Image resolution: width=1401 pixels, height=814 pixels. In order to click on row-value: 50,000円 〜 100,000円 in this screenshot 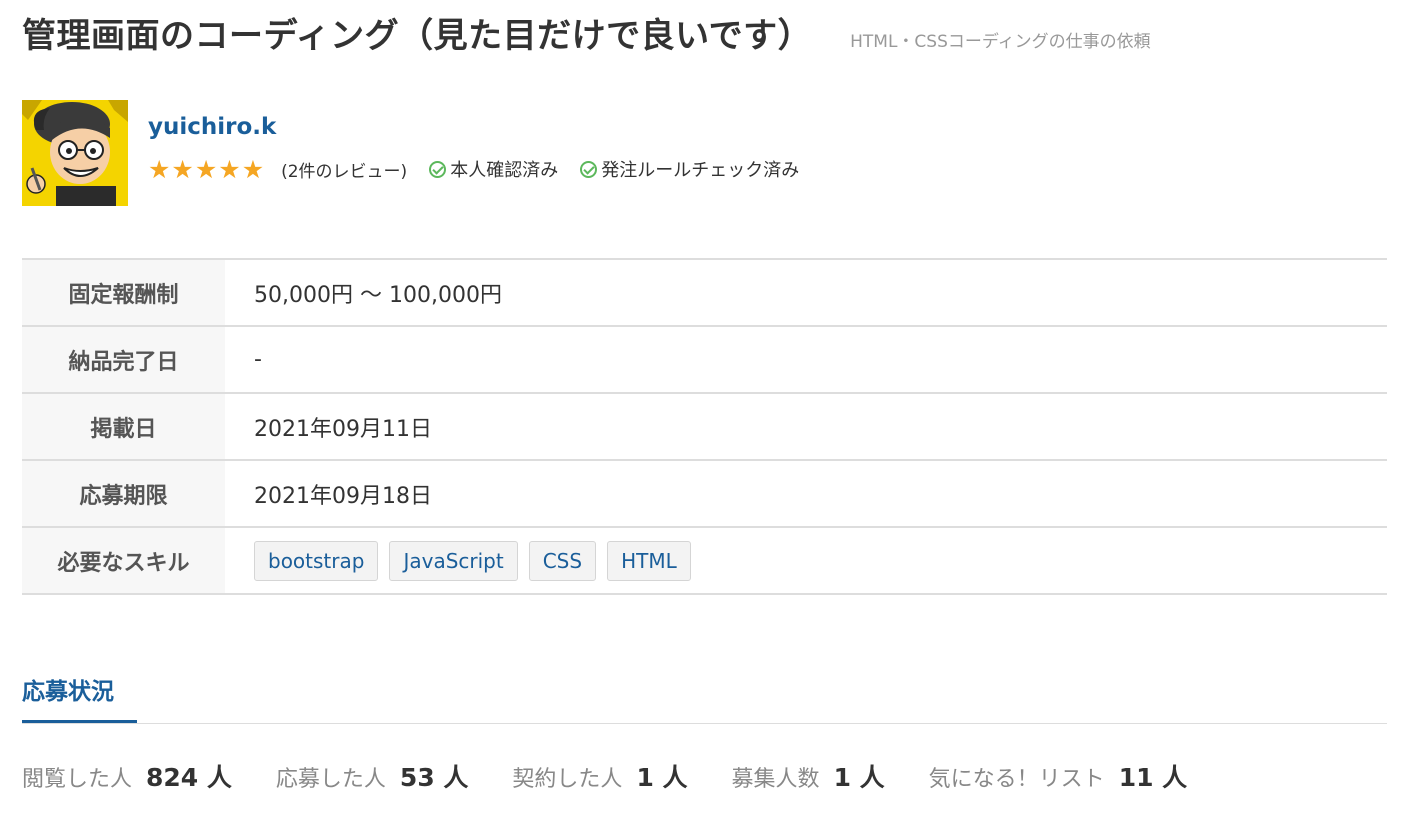, I will do `click(378, 295)`.